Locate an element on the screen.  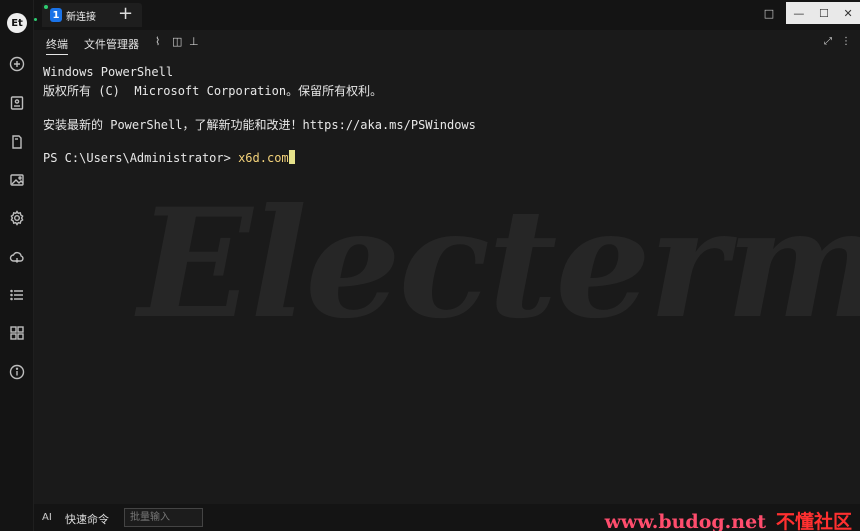
layout-icon: □ is located at coordinates (769, 13).